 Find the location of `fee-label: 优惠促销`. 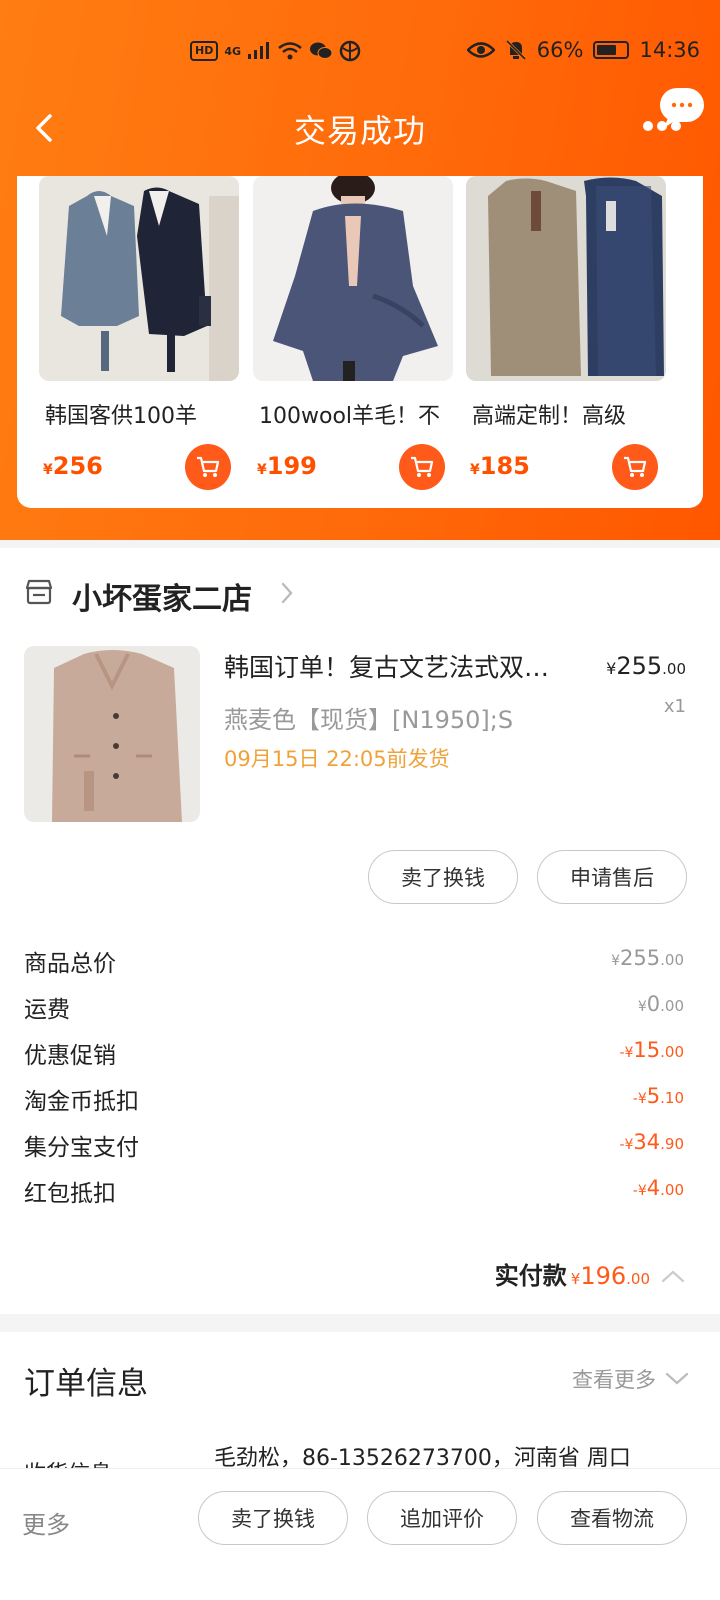

fee-label: 优惠促销 is located at coordinates (70, 1056).